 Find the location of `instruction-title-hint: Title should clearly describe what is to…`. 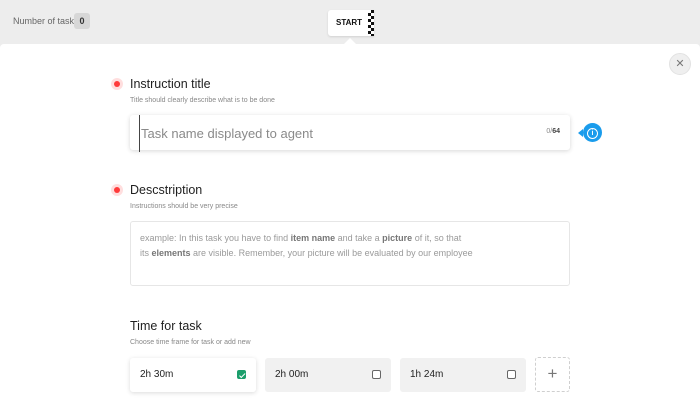

instruction-title-hint: Title should clearly describe what is to… is located at coordinates (202, 100).